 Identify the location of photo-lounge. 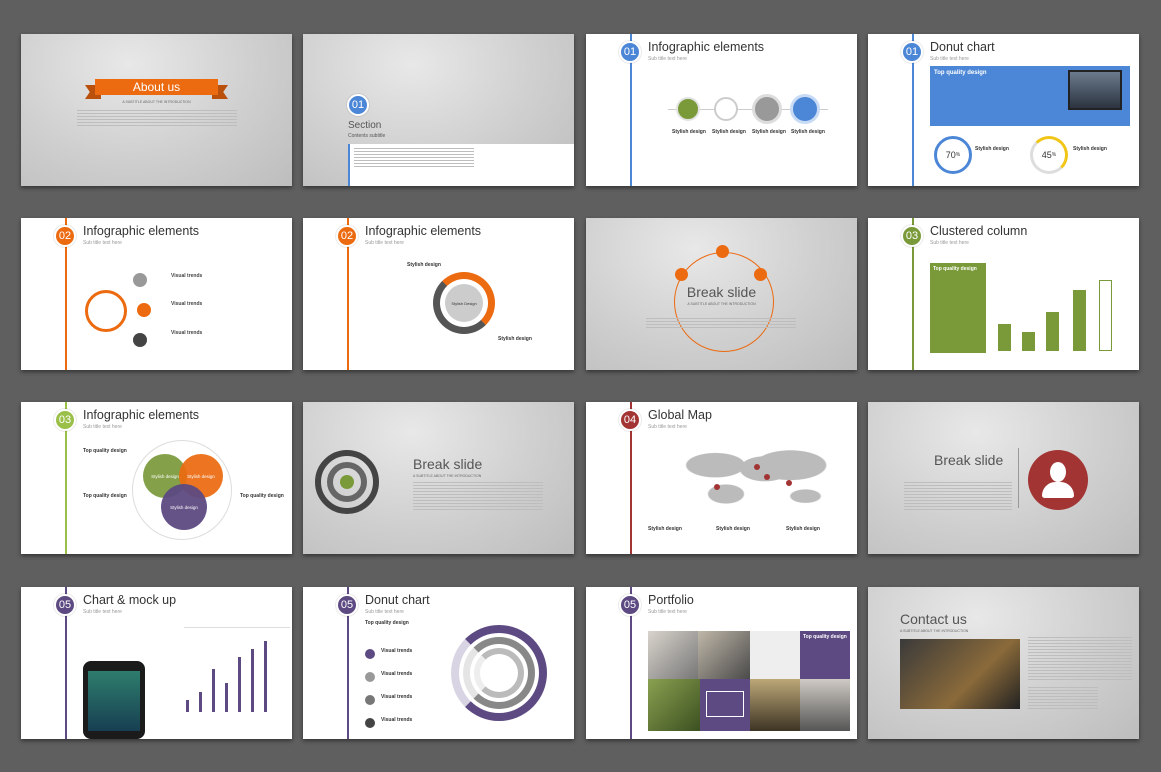
(724, 655).